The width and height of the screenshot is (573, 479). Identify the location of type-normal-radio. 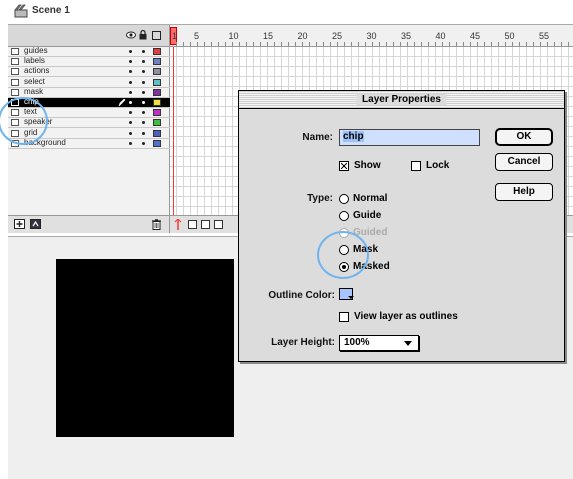
(344, 199).